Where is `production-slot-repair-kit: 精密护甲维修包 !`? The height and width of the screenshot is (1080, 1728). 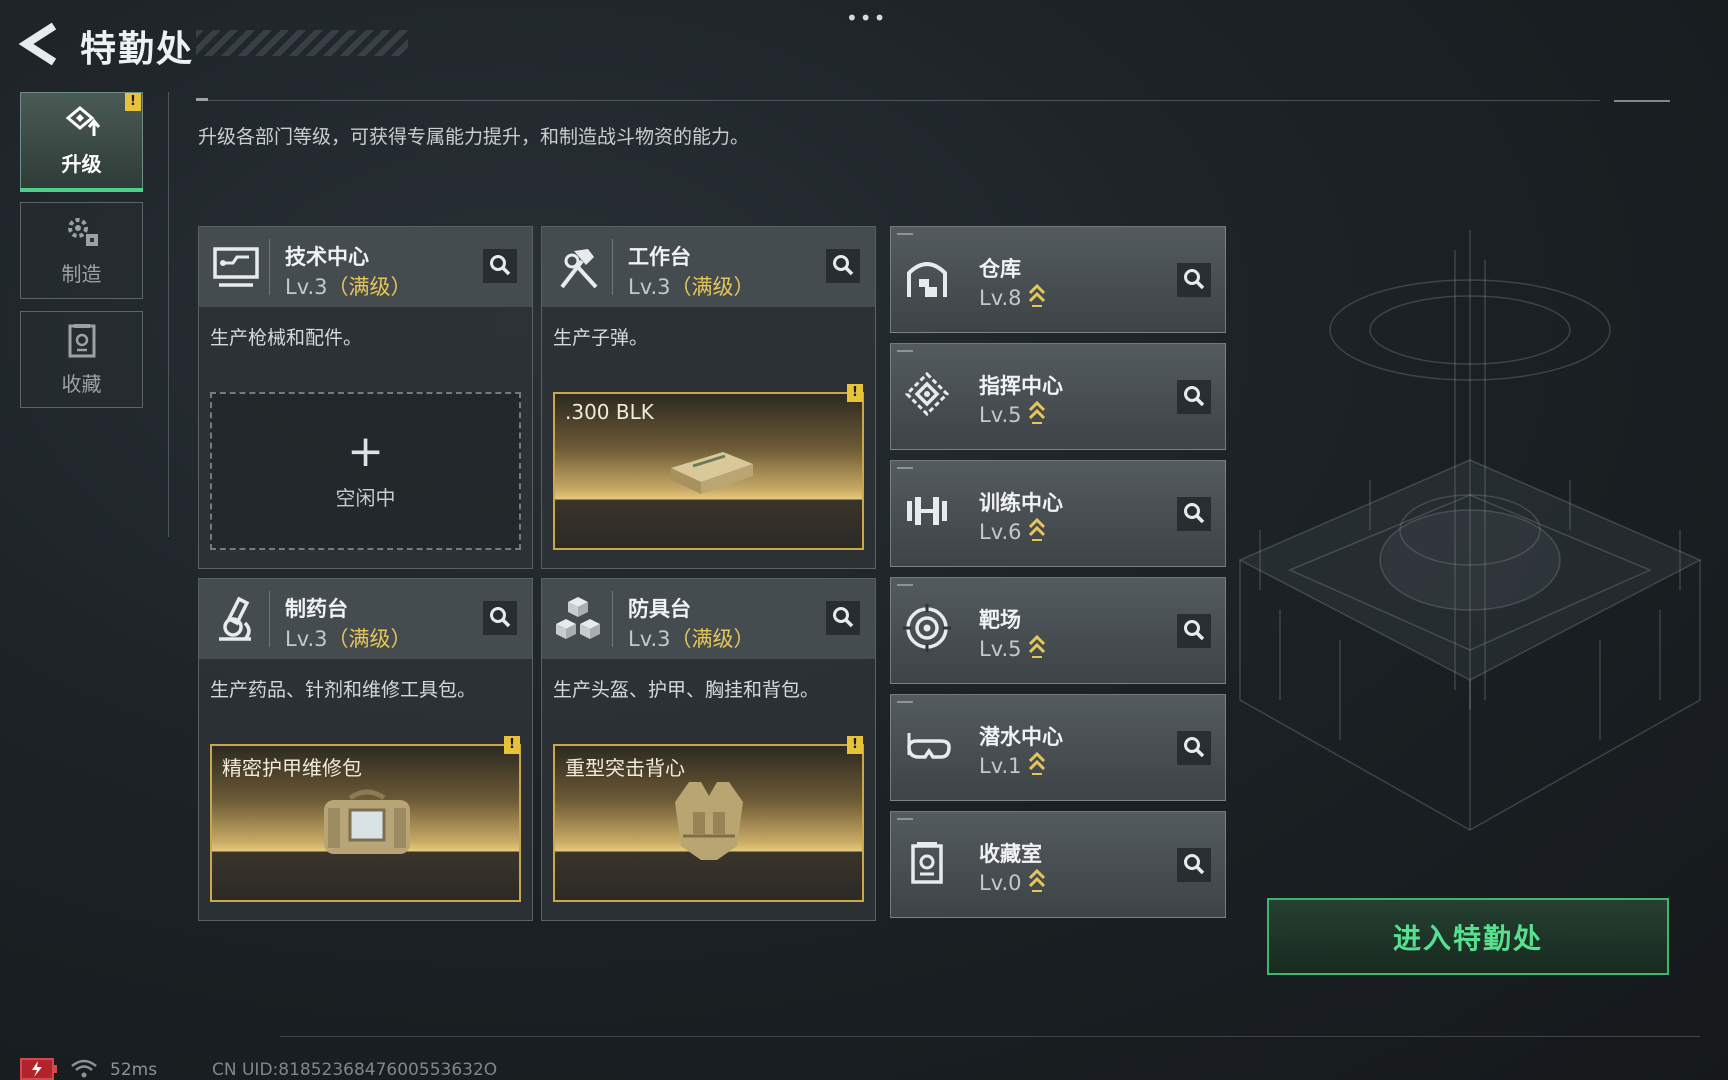
production-slot-repair-kit: 精密护甲维修包 ! is located at coordinates (365, 819).